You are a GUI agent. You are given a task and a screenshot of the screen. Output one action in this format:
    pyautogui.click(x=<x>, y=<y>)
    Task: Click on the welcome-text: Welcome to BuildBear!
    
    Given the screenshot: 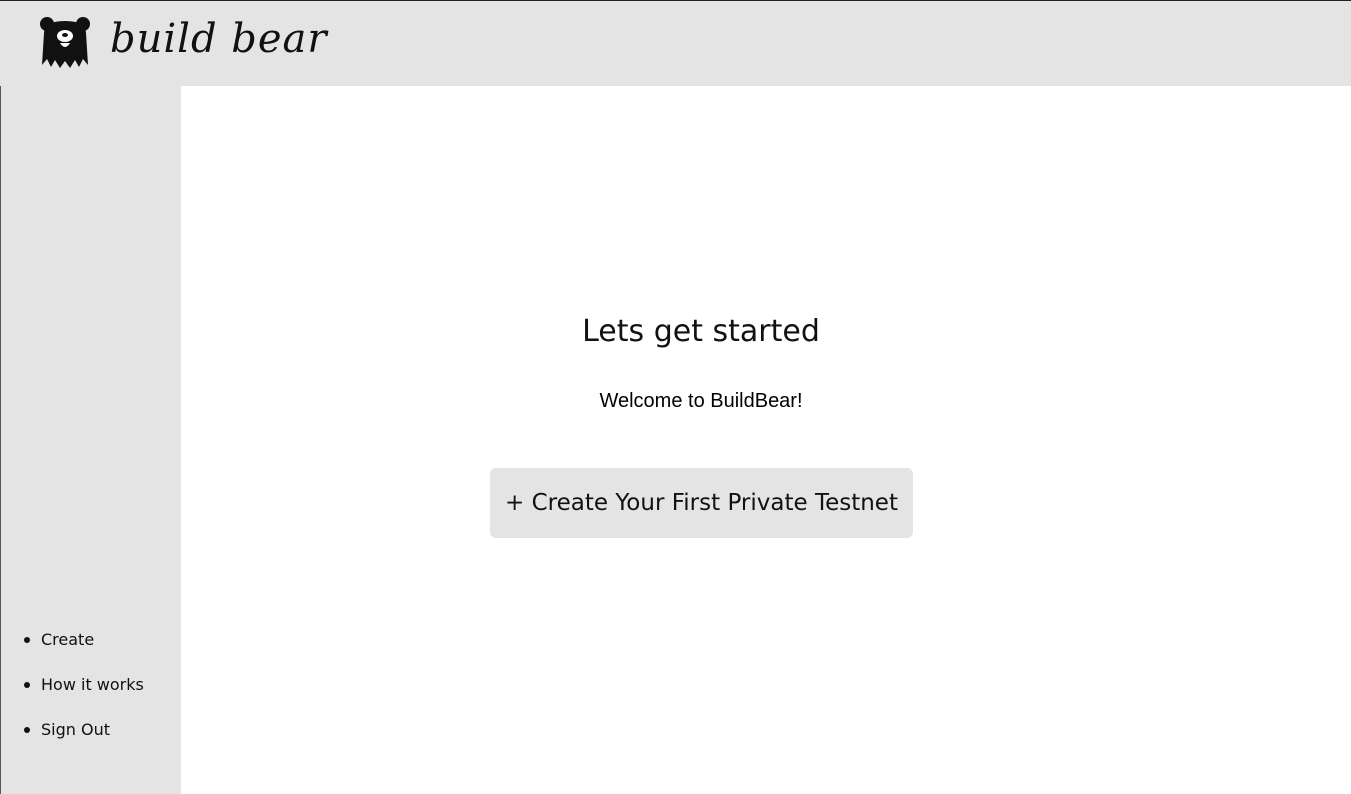 What is the action you would take?
    pyautogui.click(x=701, y=401)
    